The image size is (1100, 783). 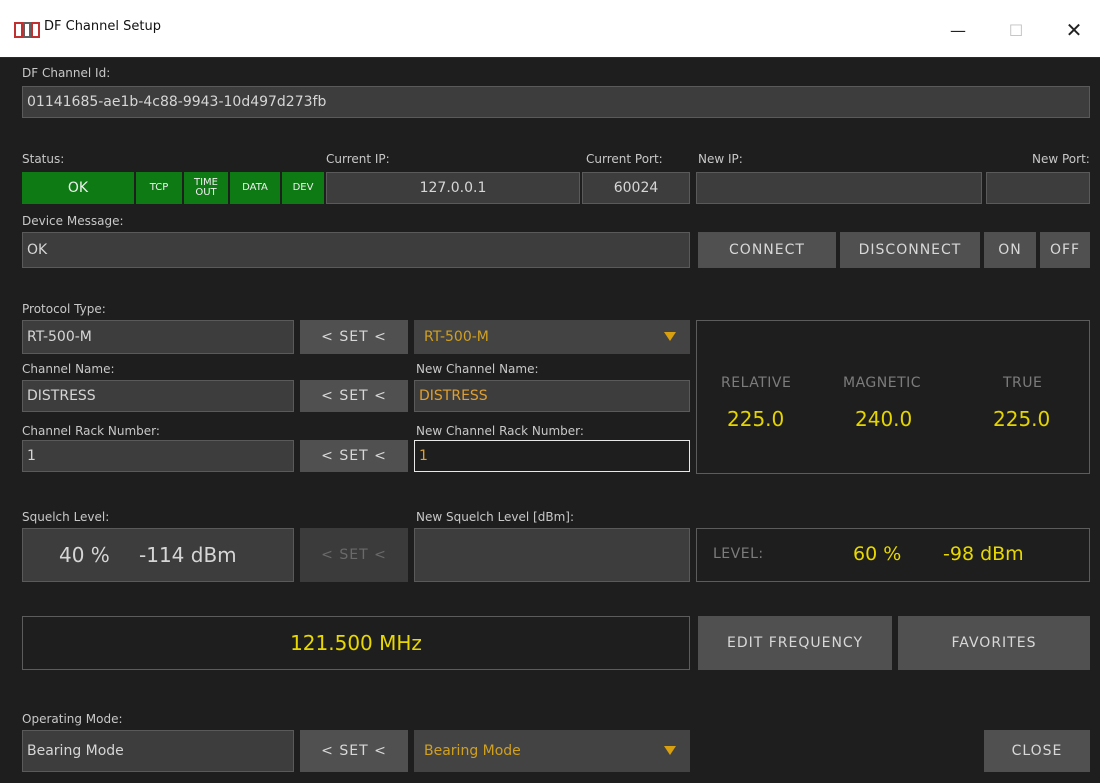 What do you see at coordinates (500, 431) in the screenshot?
I see `new-channel-rack-number-label: New Channel Rack Number:` at bounding box center [500, 431].